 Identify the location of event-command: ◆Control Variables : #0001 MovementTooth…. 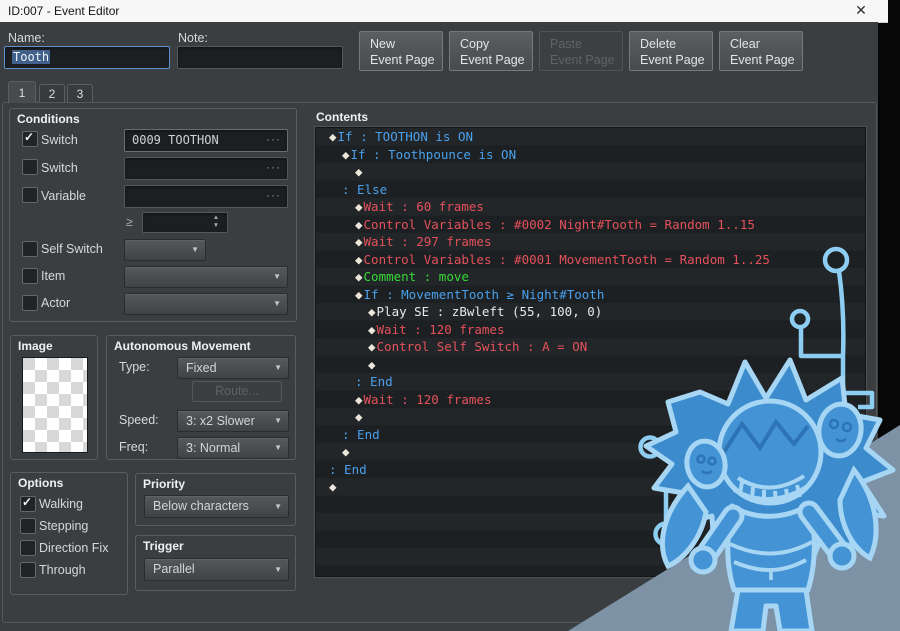
(590, 260).